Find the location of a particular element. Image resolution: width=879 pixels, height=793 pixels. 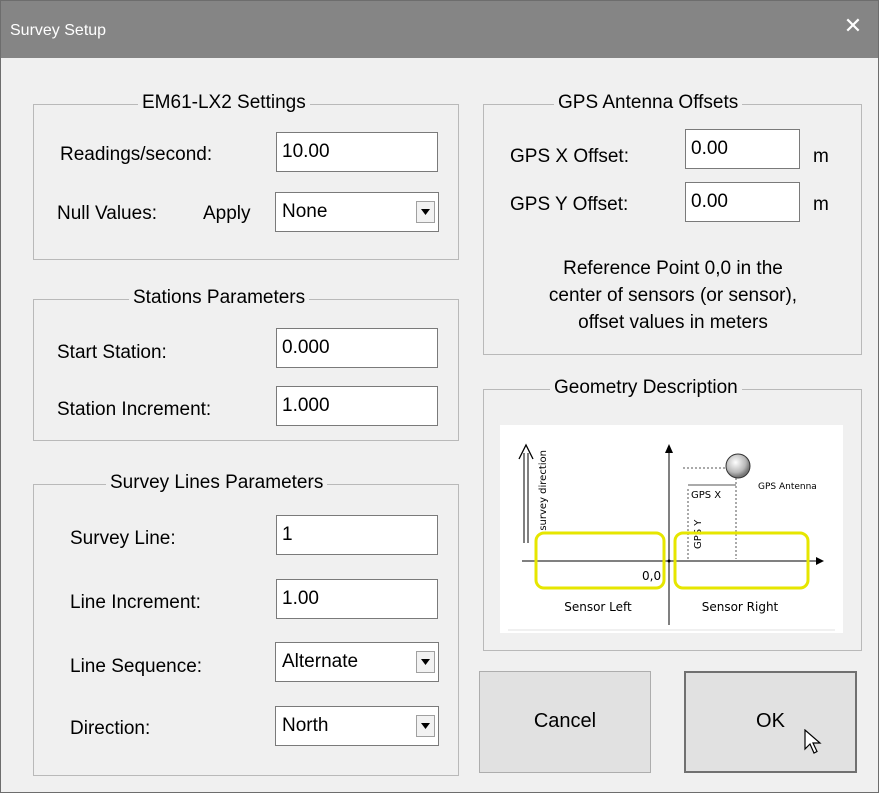

direction-selected: North is located at coordinates (305, 725).